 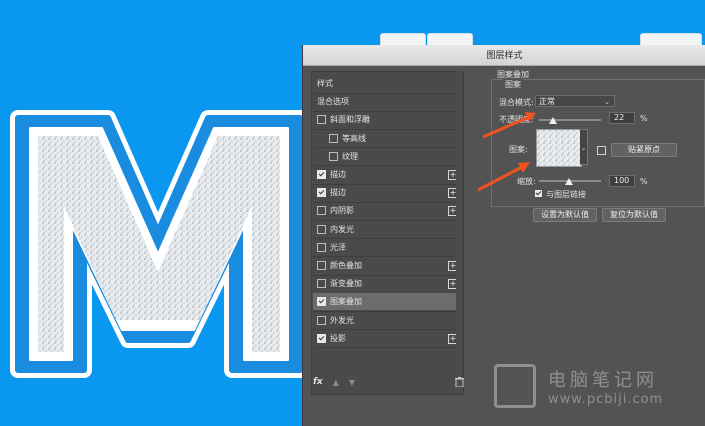 I want to click on watermark-site-name: 电脑笔记网, so click(x=603, y=380).